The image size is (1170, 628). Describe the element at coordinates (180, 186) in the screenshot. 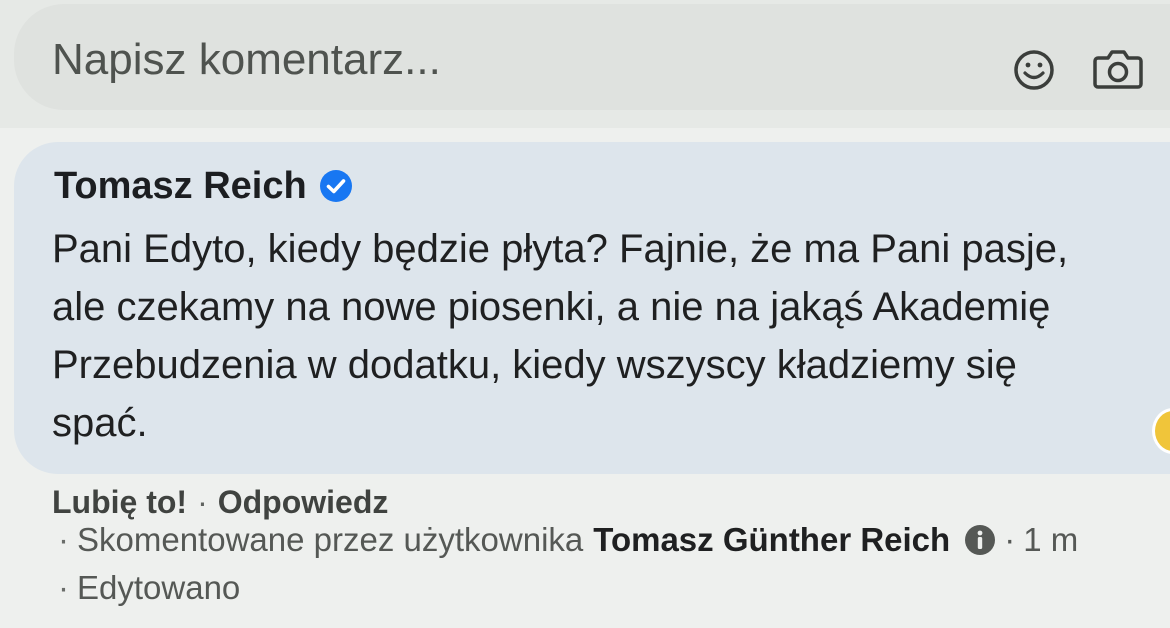

I see `comment-author-name: Tomasz Reich` at that location.